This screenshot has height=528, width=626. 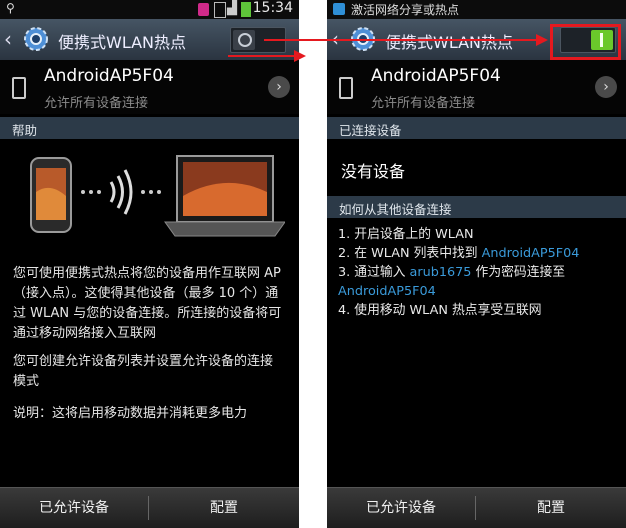 What do you see at coordinates (440, 272) in the screenshot?
I see `password-value: arub1675` at bounding box center [440, 272].